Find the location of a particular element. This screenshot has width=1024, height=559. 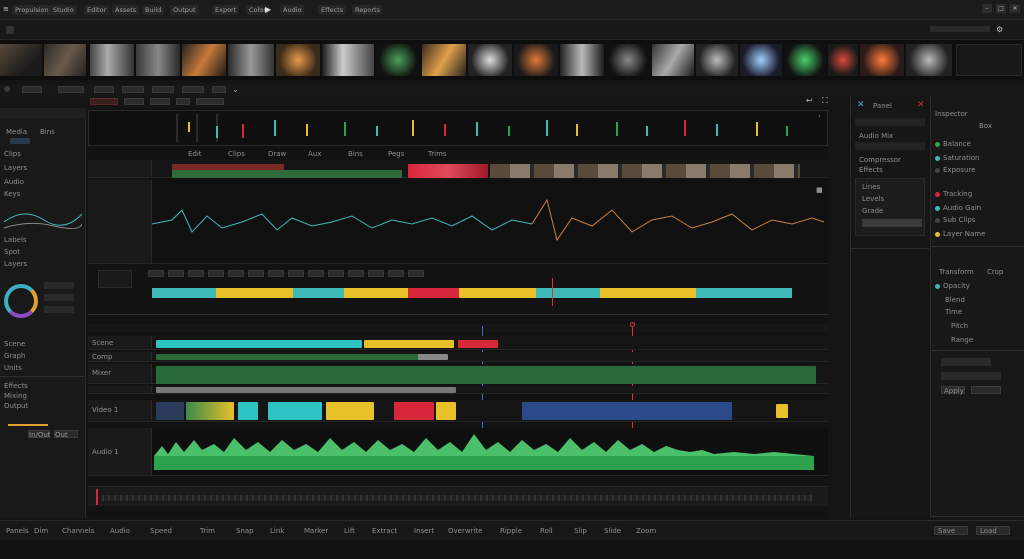

bottom-item: Marker is located at coordinates (316, 531).